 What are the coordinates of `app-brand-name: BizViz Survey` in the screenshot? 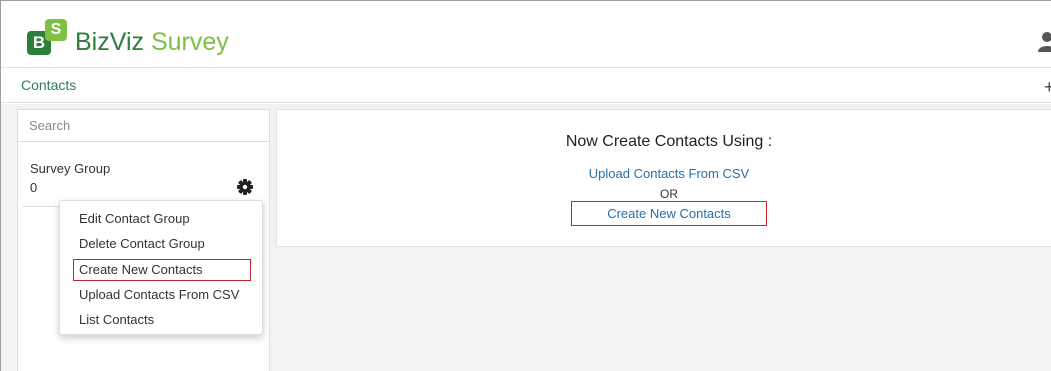 It's located at (152, 42).